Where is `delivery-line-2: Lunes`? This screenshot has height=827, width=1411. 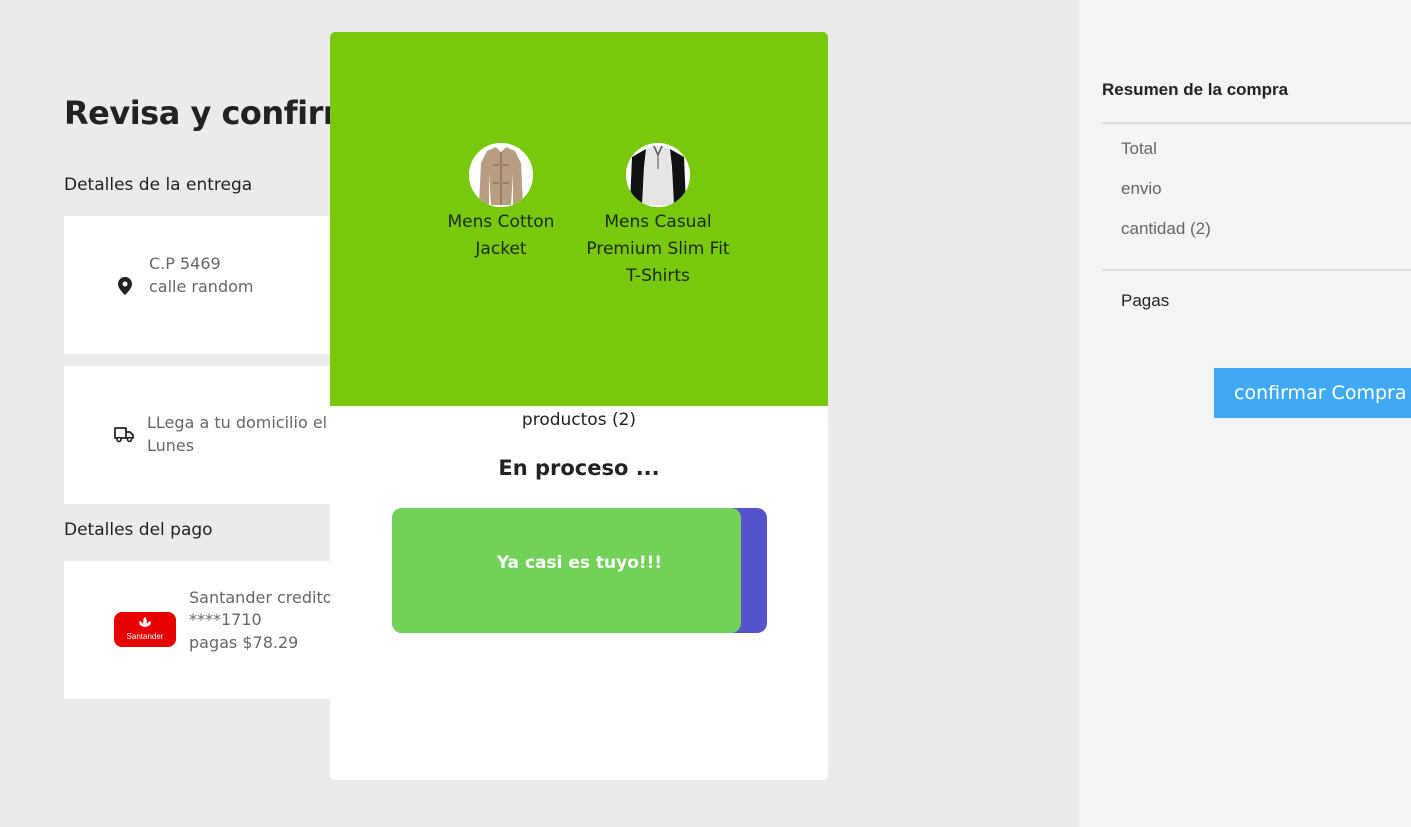
delivery-line-2: Lunes is located at coordinates (171, 445).